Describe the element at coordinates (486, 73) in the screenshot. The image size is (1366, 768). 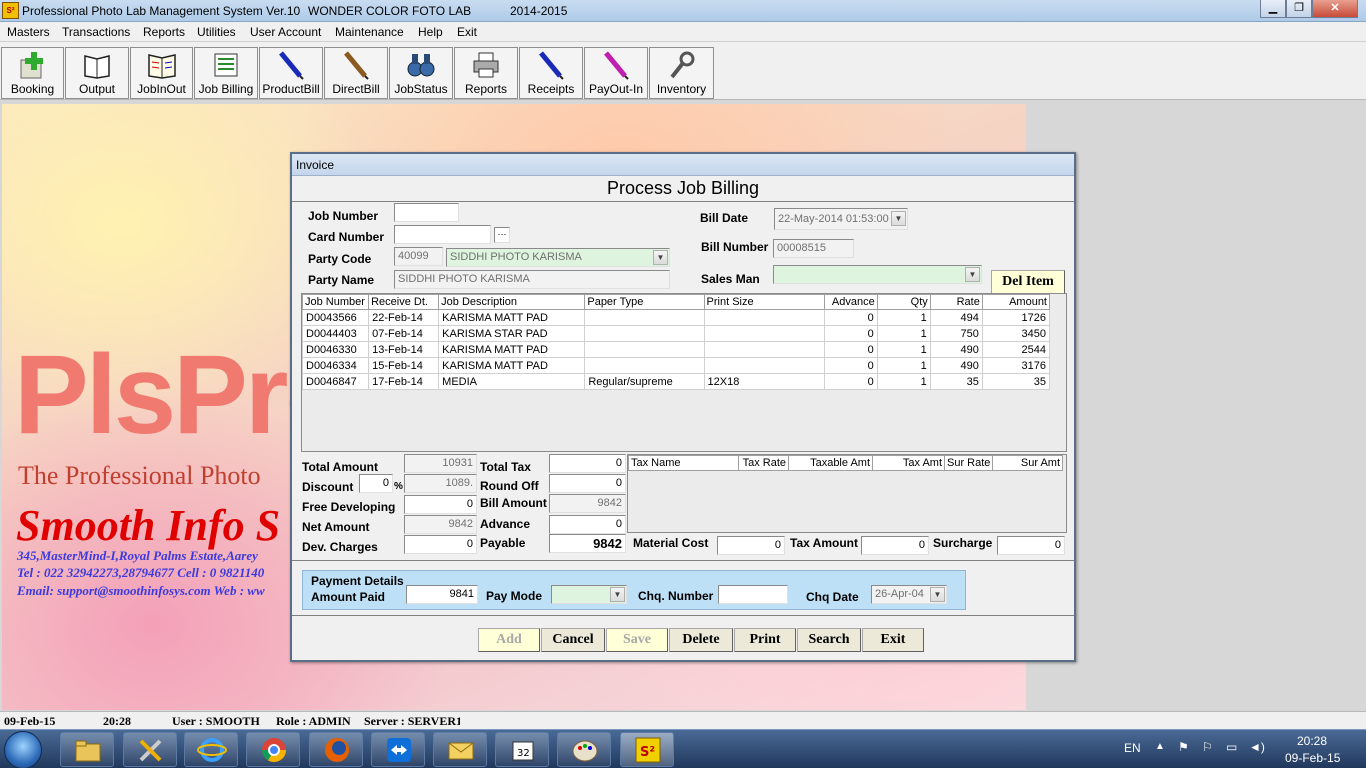
I see `toolbar-reports-button: Reports` at that location.